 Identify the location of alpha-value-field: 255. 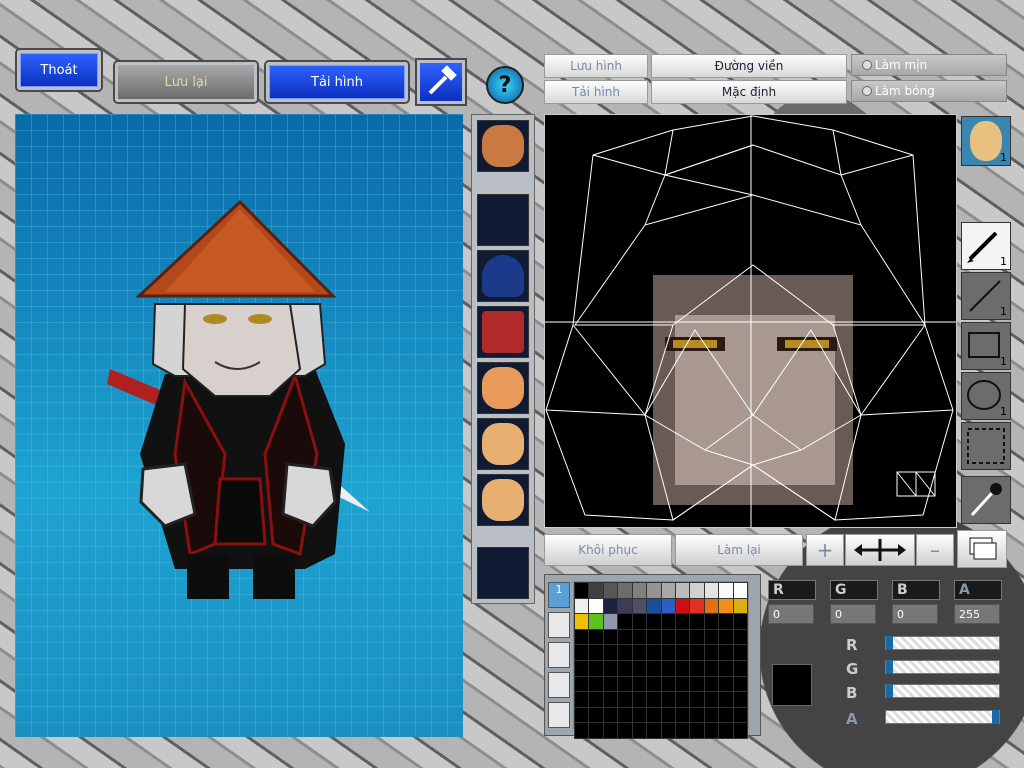
(977, 614).